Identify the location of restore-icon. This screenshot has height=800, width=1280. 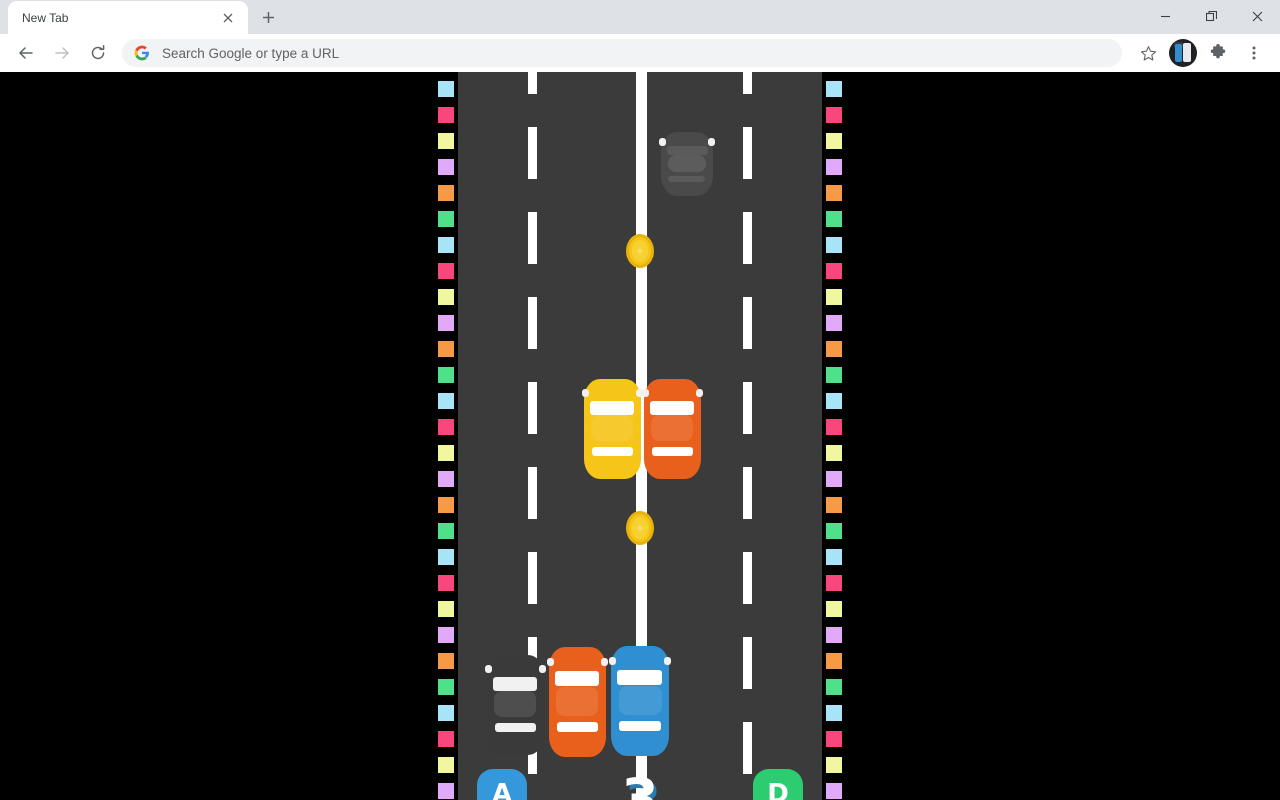
(1211, 16).